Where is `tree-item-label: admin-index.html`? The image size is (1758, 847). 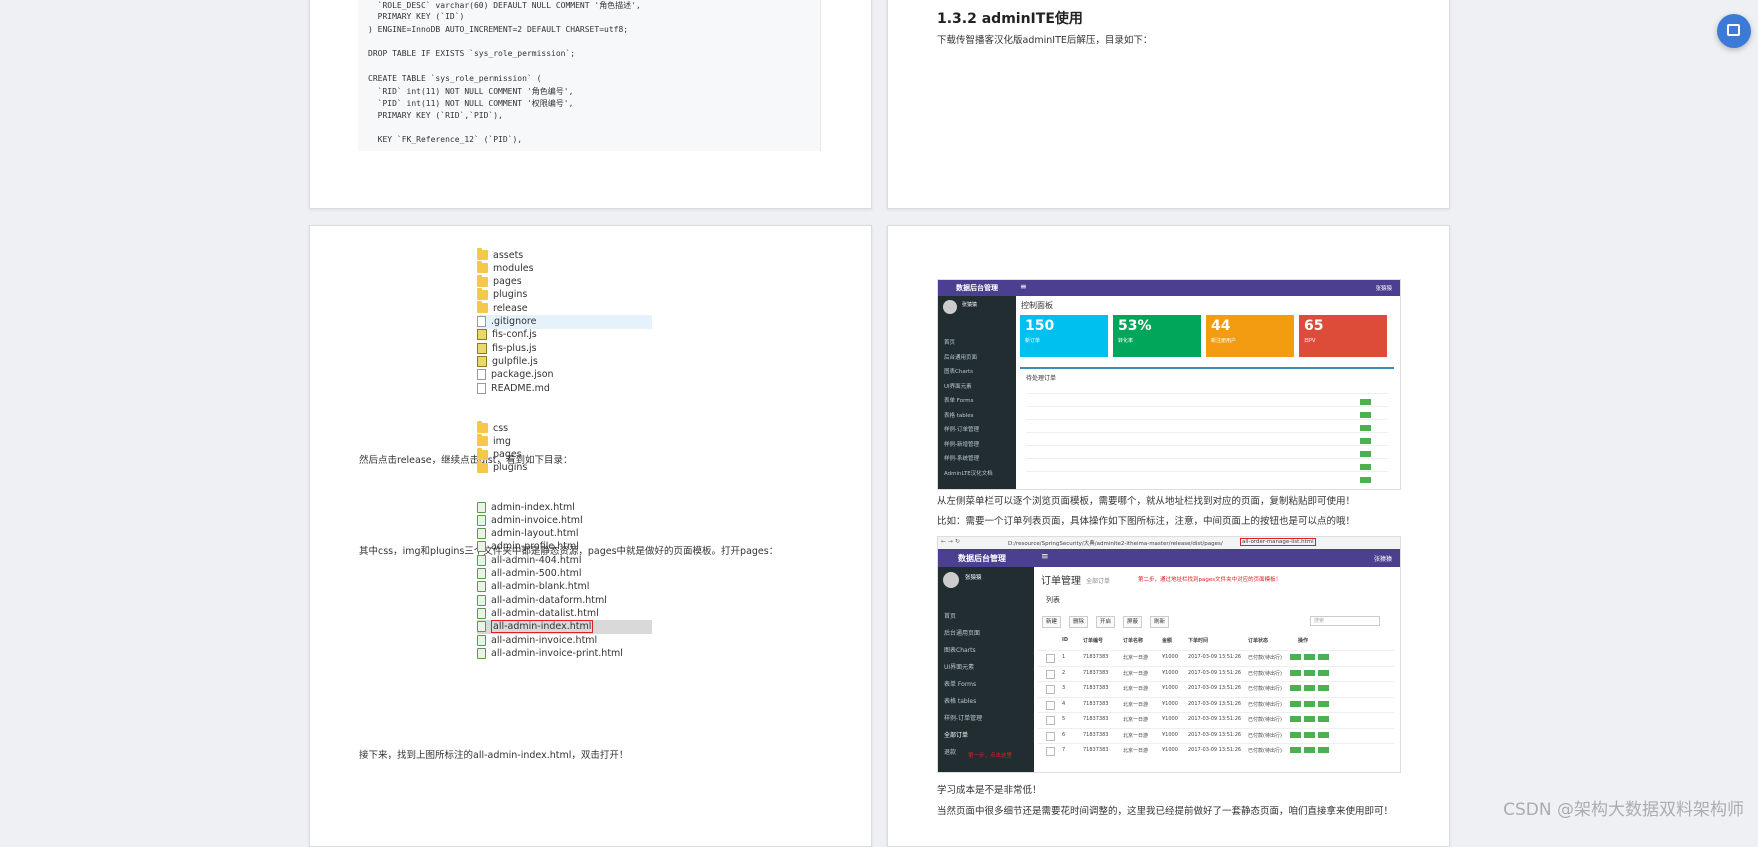 tree-item-label: admin-index.html is located at coordinates (533, 507).